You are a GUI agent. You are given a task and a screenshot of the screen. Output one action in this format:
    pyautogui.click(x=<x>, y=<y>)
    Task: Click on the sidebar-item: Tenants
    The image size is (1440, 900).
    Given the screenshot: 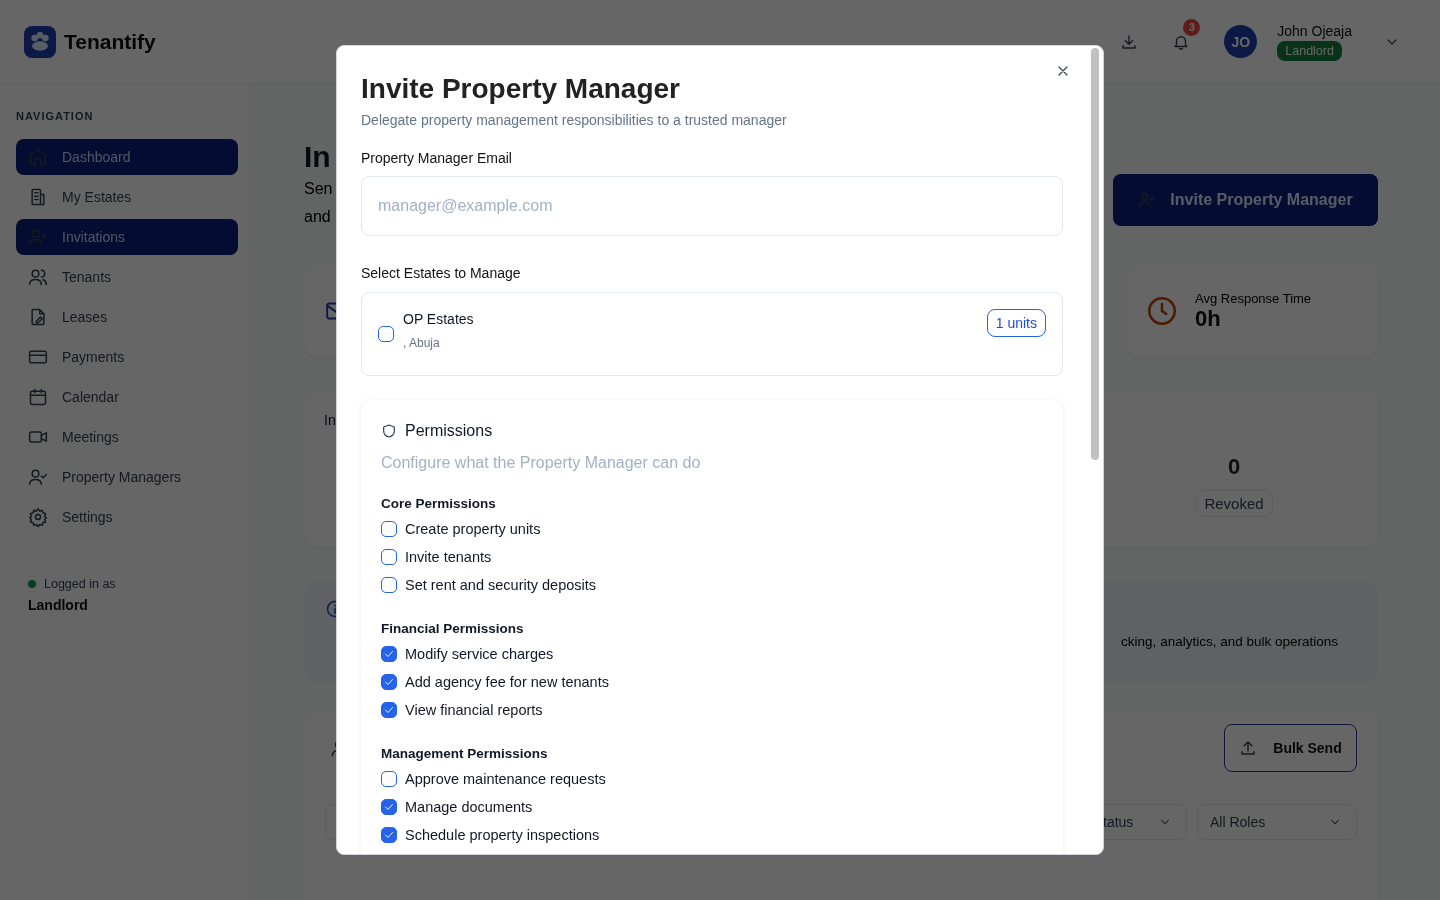 What is the action you would take?
    pyautogui.click(x=127, y=277)
    